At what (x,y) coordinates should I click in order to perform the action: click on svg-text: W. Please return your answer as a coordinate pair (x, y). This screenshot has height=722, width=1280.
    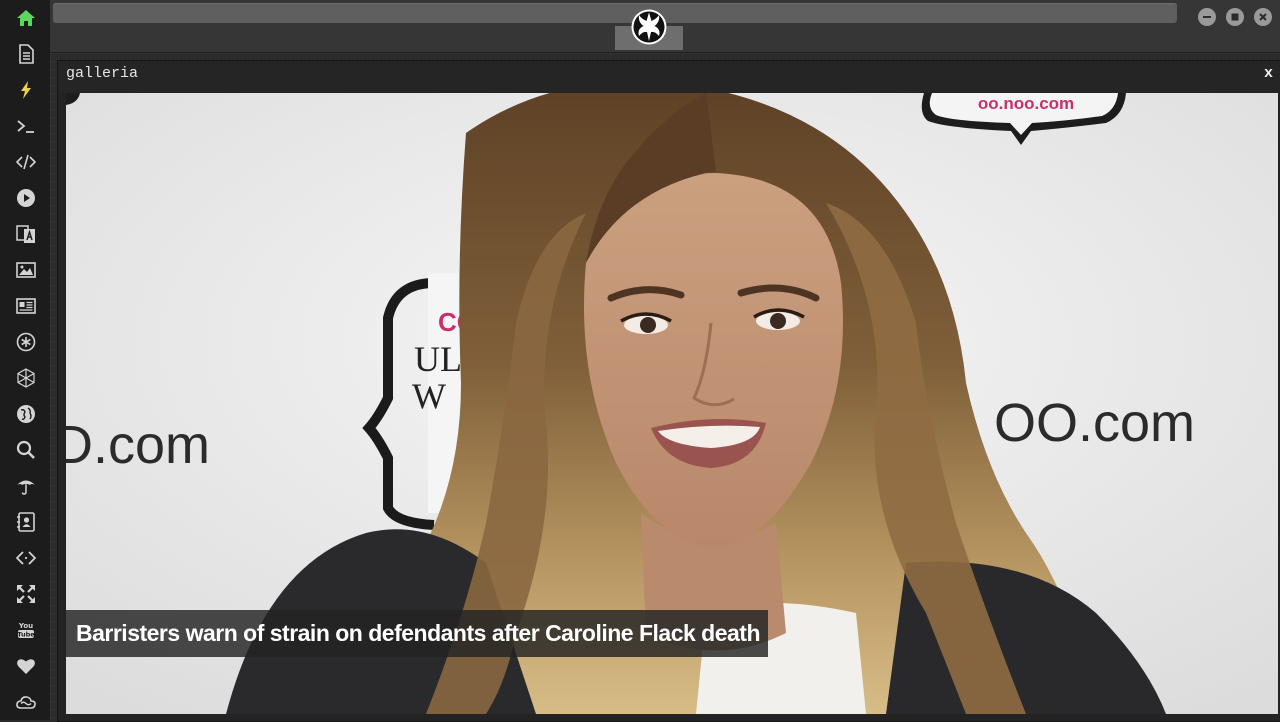
    Looking at the image, I should click on (429, 396).